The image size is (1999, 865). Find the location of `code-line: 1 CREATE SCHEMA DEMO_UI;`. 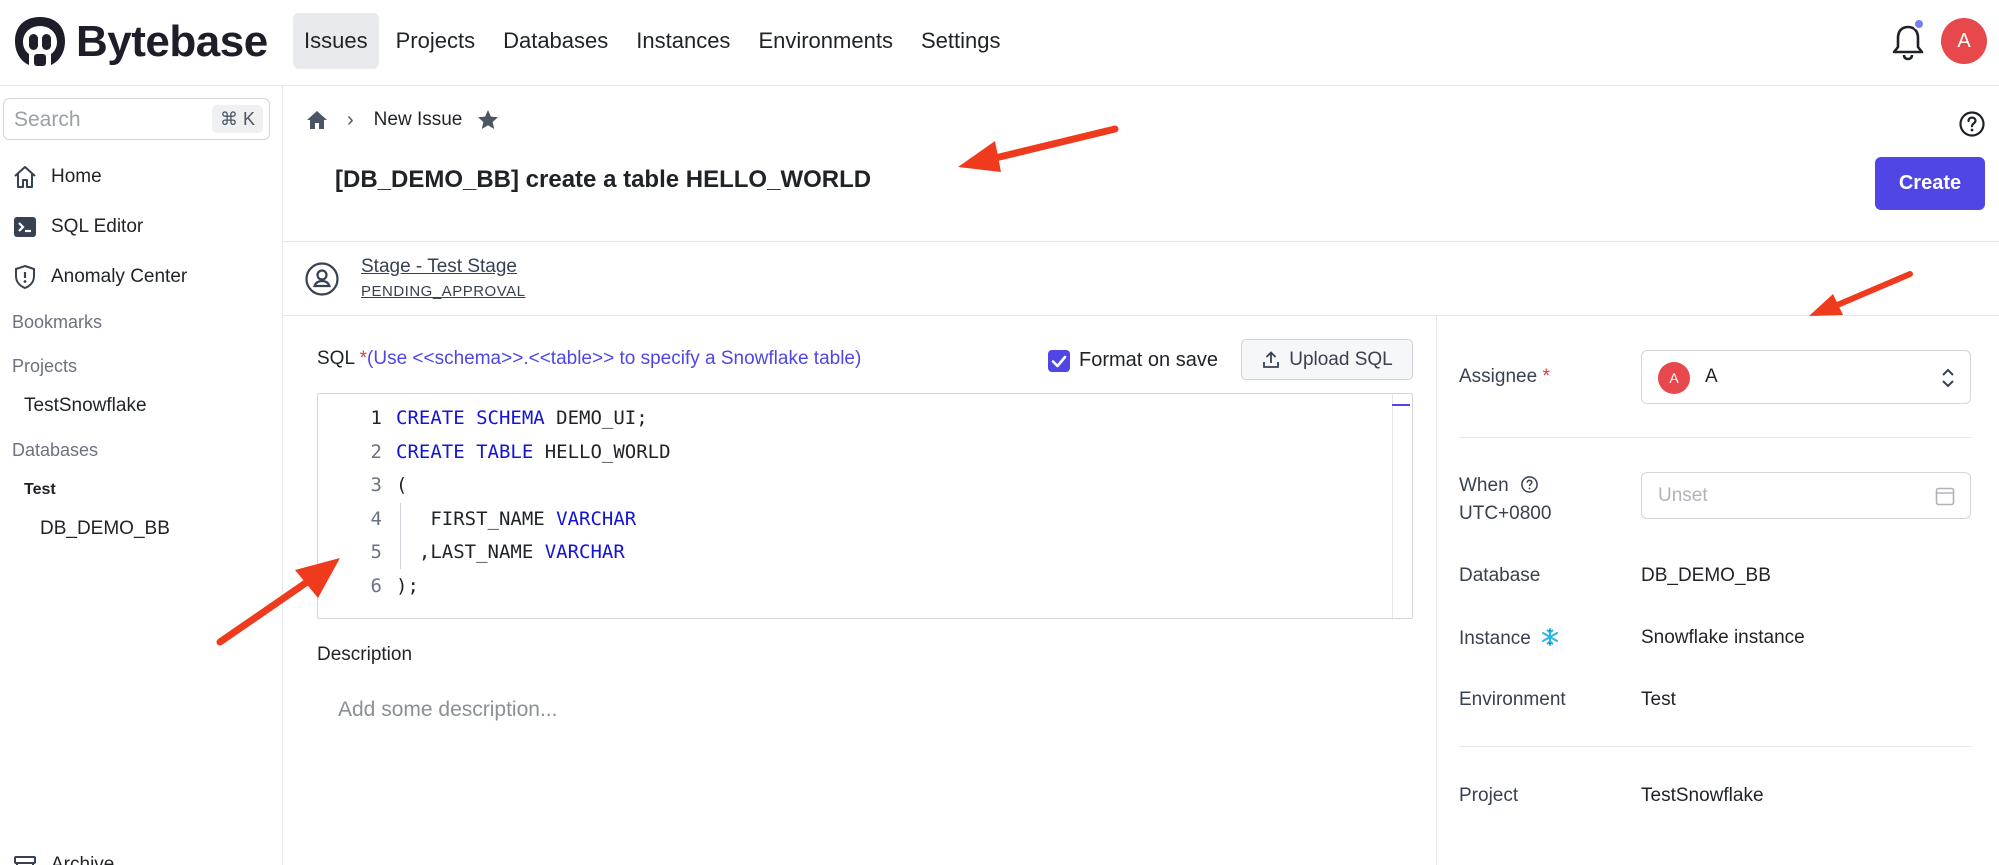

code-line: 1 CREATE SCHEMA DEMO_UI; is located at coordinates (483, 418).